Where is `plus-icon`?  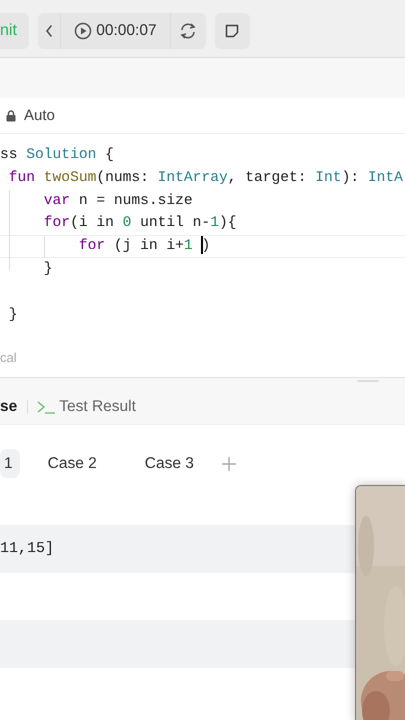
plus-icon is located at coordinates (229, 463).